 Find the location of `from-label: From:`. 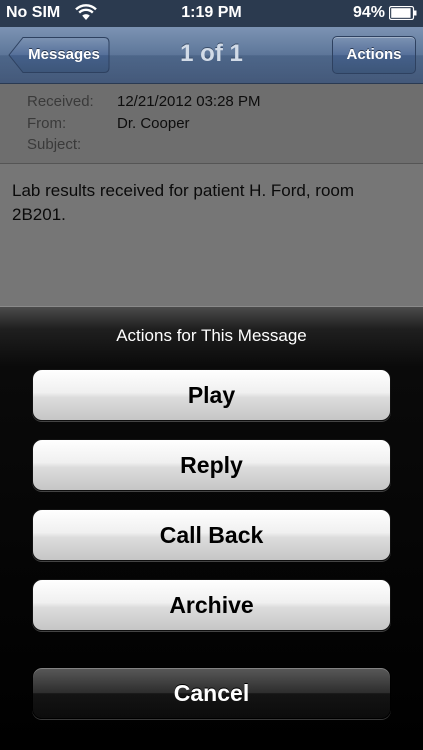

from-label: From: is located at coordinates (47, 123).